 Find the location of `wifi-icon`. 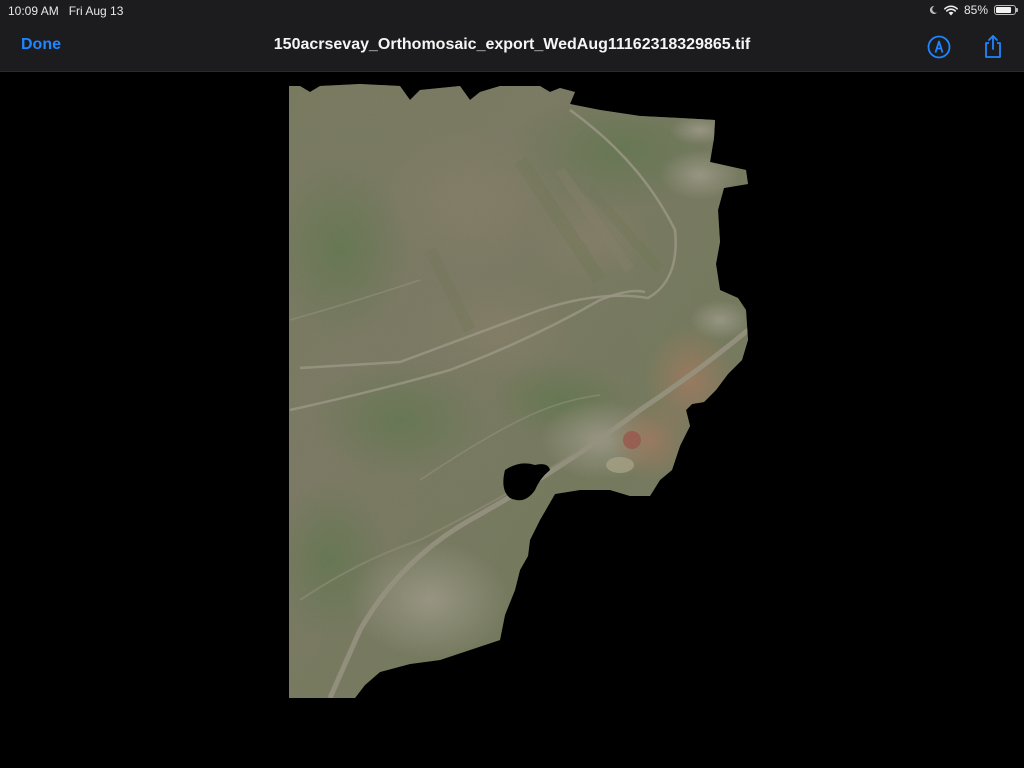

wifi-icon is located at coordinates (951, 10).